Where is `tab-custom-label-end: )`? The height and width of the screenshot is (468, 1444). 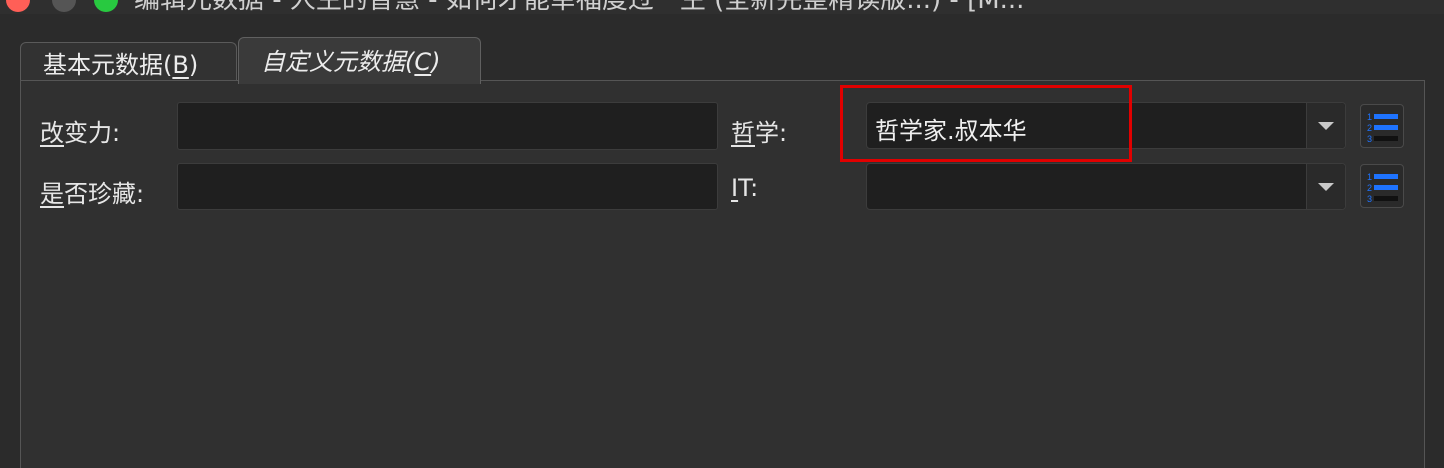 tab-custom-label-end: ) is located at coordinates (436, 62).